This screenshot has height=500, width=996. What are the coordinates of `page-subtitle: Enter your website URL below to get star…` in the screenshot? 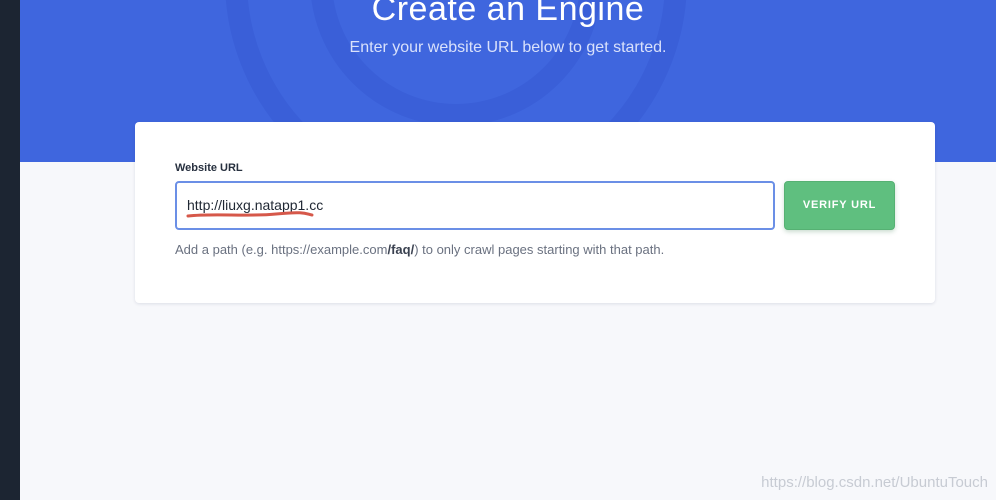 It's located at (508, 47).